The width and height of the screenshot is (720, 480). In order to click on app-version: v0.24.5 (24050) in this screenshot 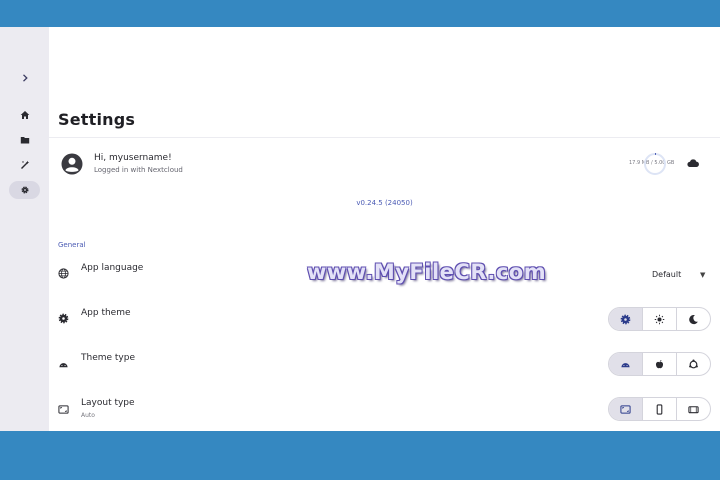, I will do `click(384, 203)`.